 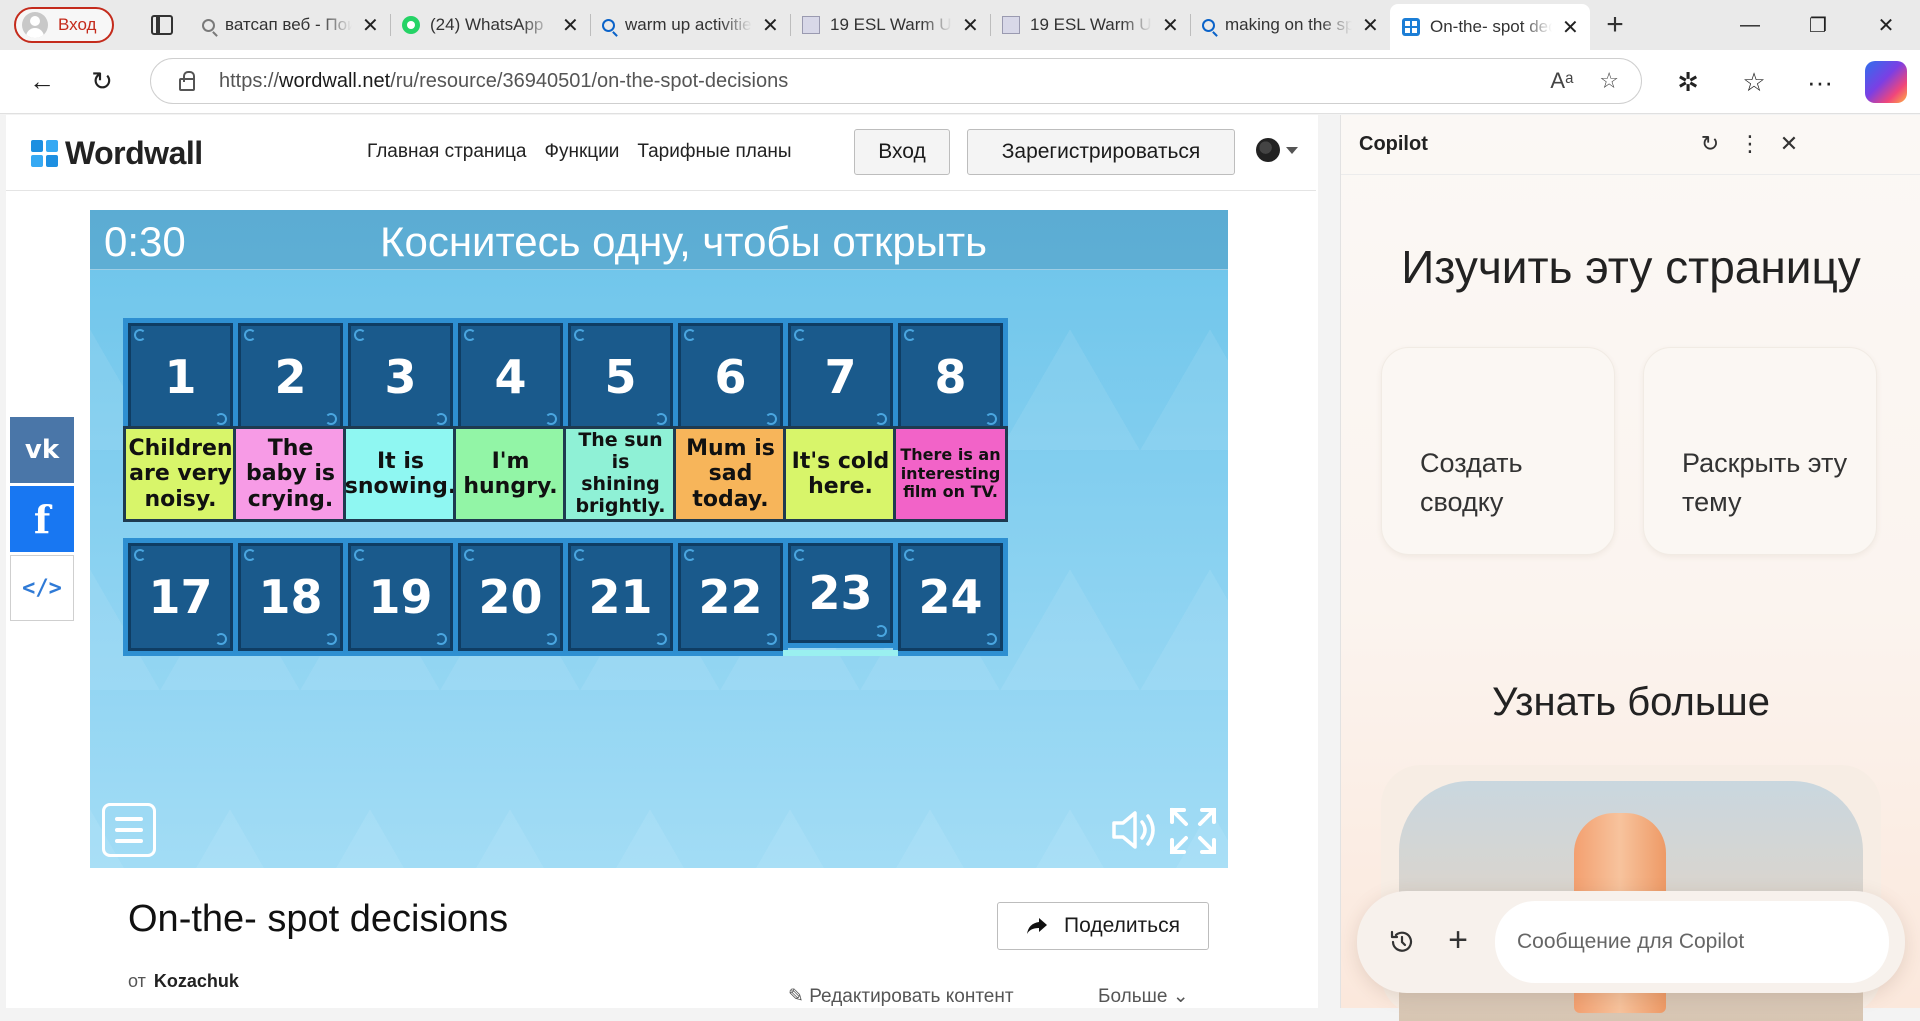 I want to click on history-icon, so click(x=1401, y=941).